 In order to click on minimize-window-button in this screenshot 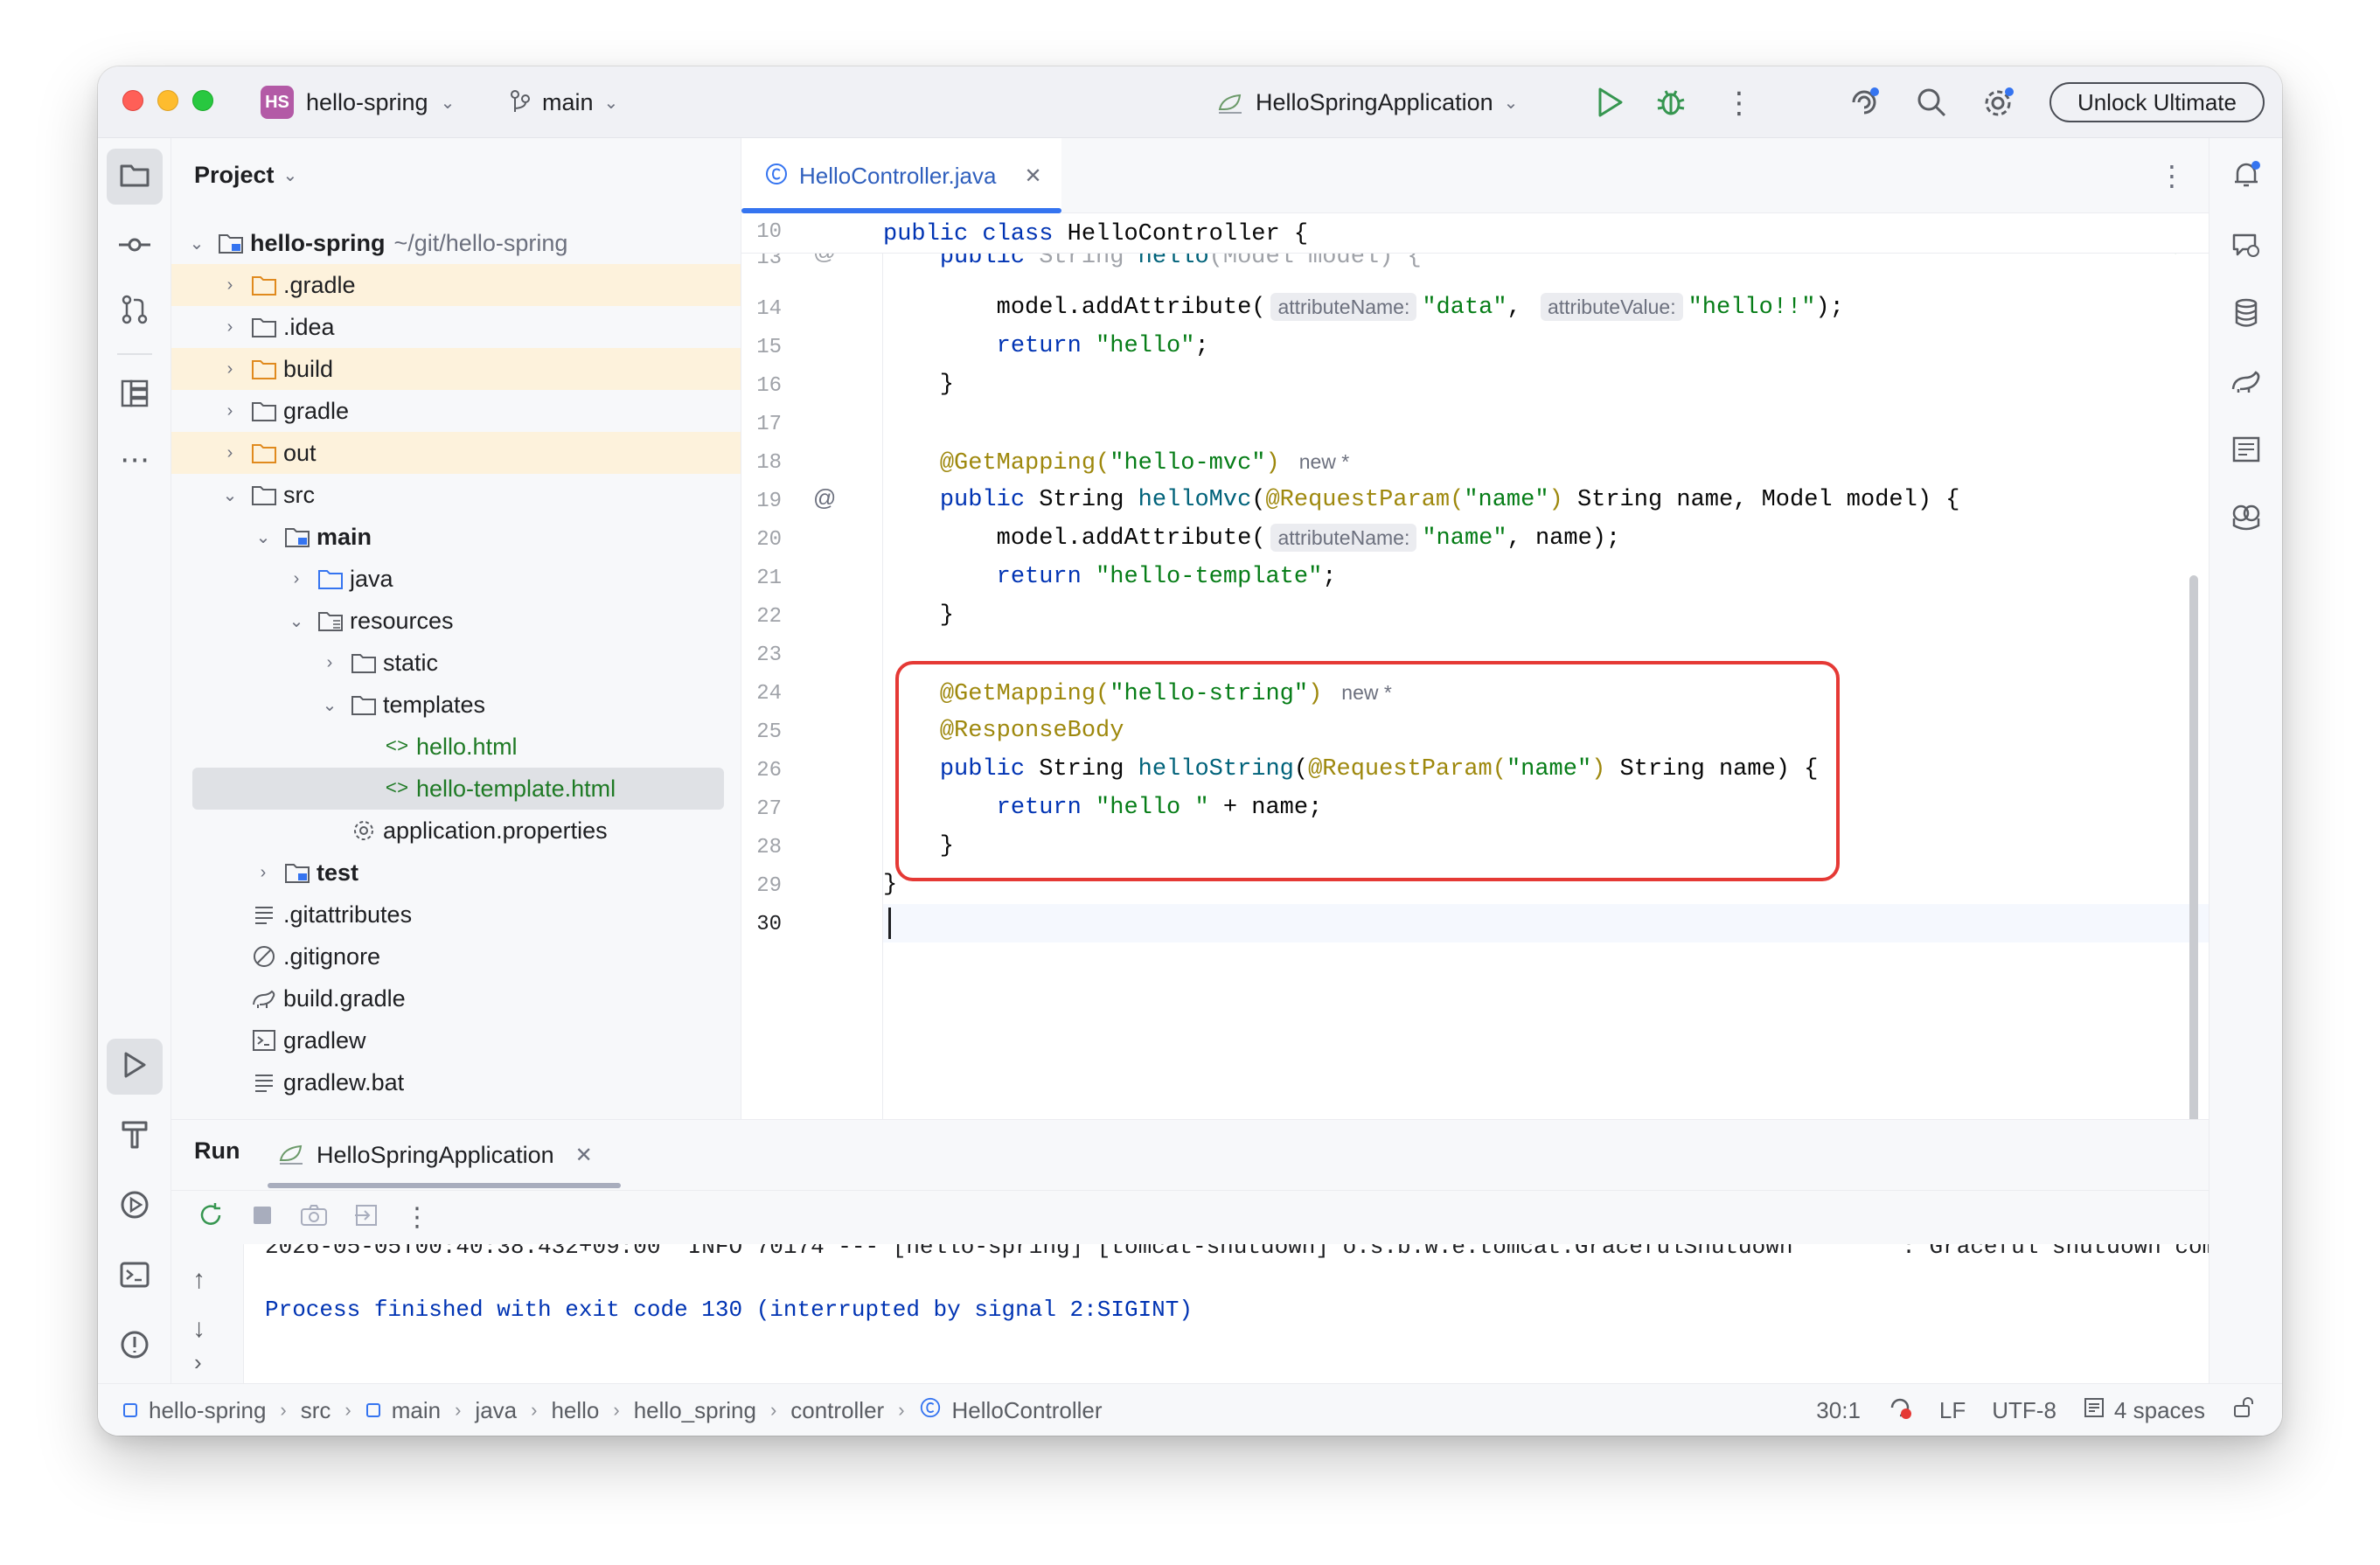, I will do `click(167, 100)`.